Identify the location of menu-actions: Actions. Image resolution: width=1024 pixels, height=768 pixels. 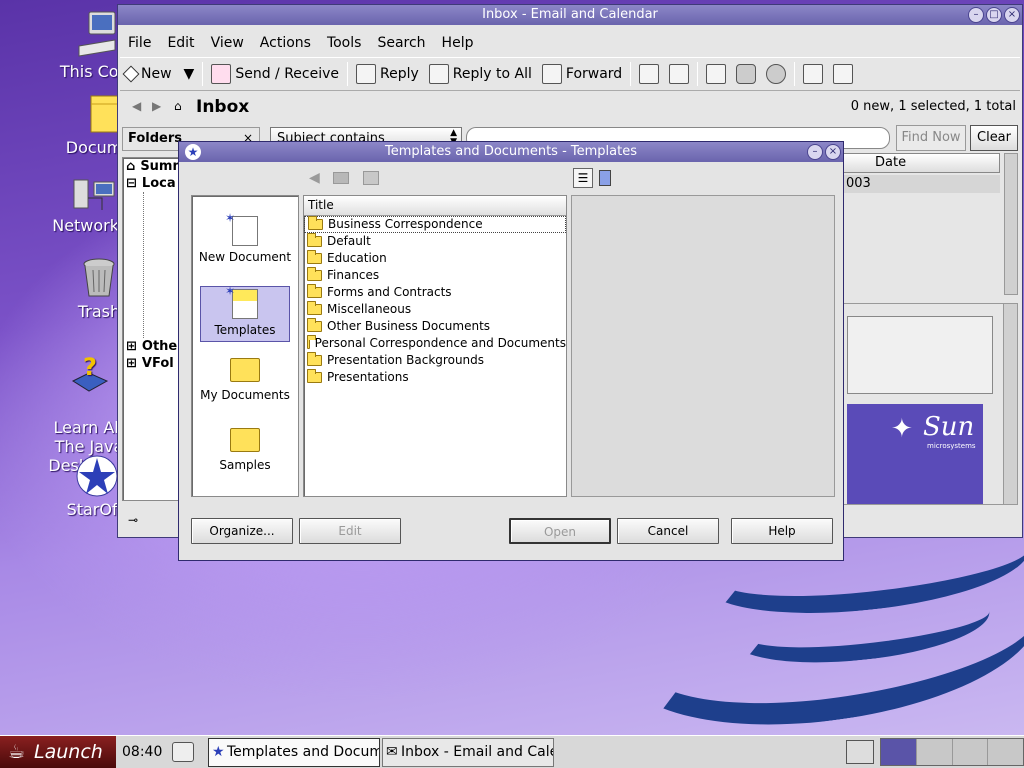
(285, 43).